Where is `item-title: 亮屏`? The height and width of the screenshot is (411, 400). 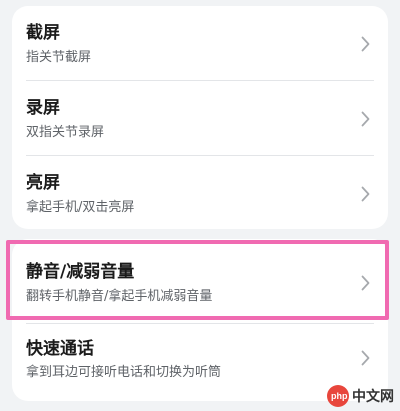
item-title: 亮屏 is located at coordinates (43, 183).